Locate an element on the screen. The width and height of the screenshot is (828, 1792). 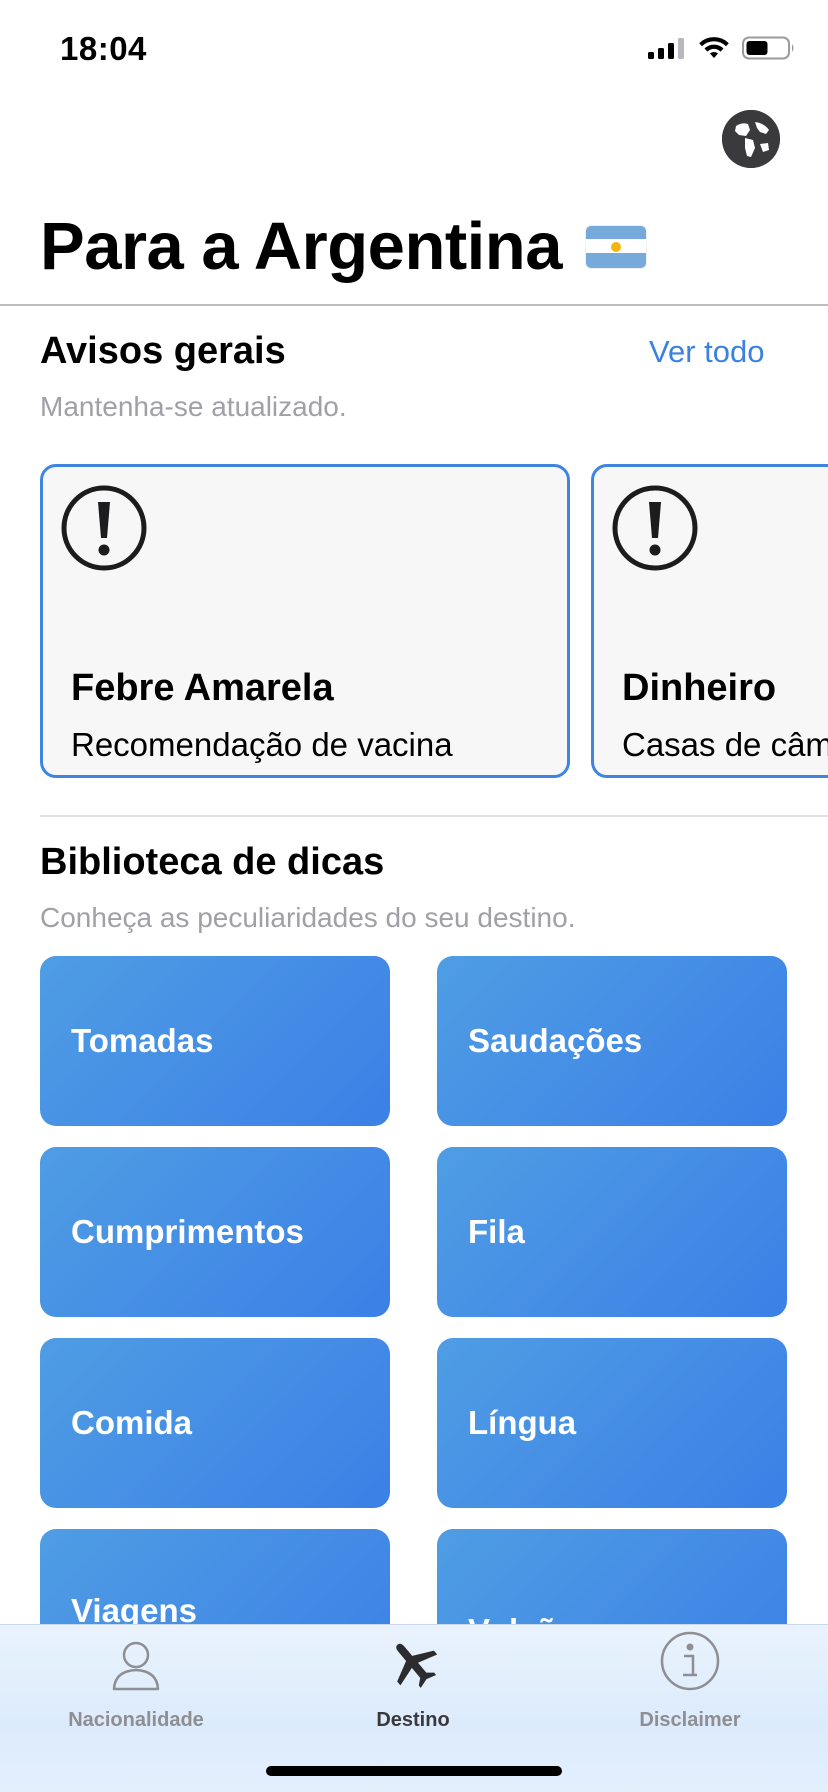
info-icon is located at coordinates (690, 1661).